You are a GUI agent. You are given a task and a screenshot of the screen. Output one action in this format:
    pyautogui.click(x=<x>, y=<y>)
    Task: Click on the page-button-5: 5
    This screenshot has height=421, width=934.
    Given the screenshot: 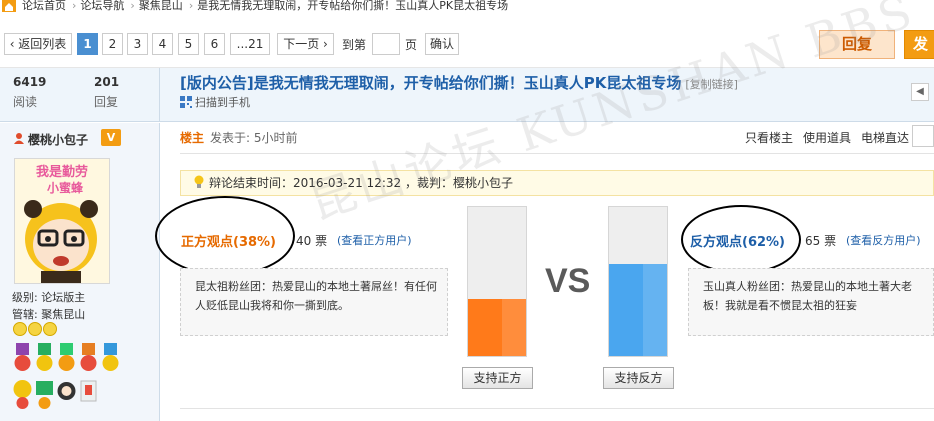 What is the action you would take?
    pyautogui.click(x=188, y=44)
    